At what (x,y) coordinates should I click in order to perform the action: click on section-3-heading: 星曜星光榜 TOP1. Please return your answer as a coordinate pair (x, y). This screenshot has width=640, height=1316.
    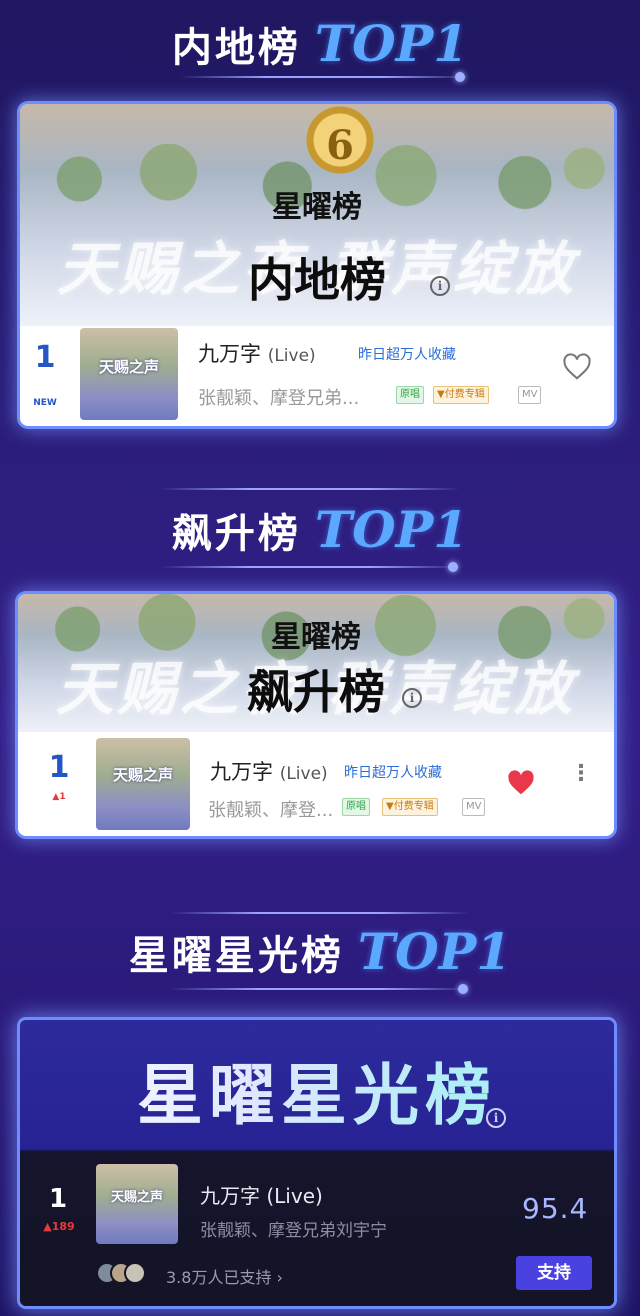
    Looking at the image, I should click on (320, 951).